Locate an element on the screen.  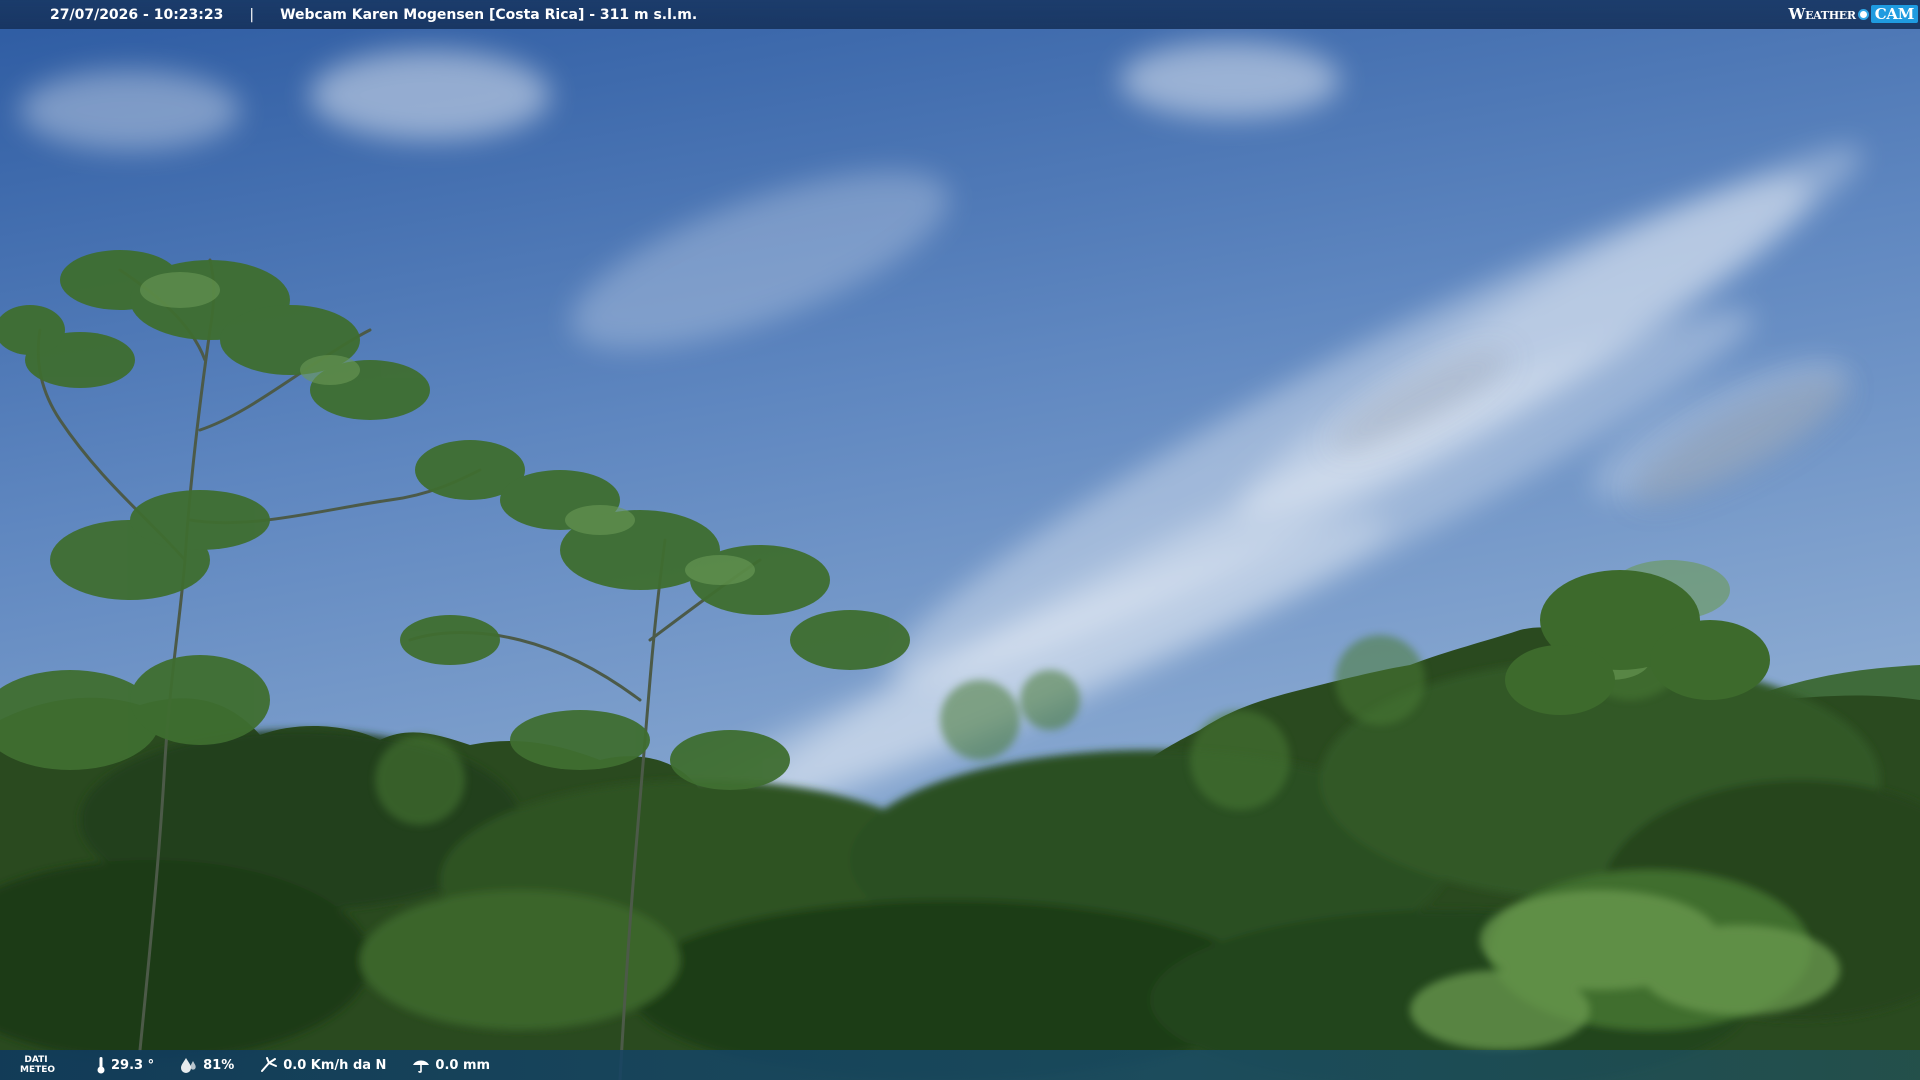
temperature-value: 29.3 ° is located at coordinates (133, 1065).